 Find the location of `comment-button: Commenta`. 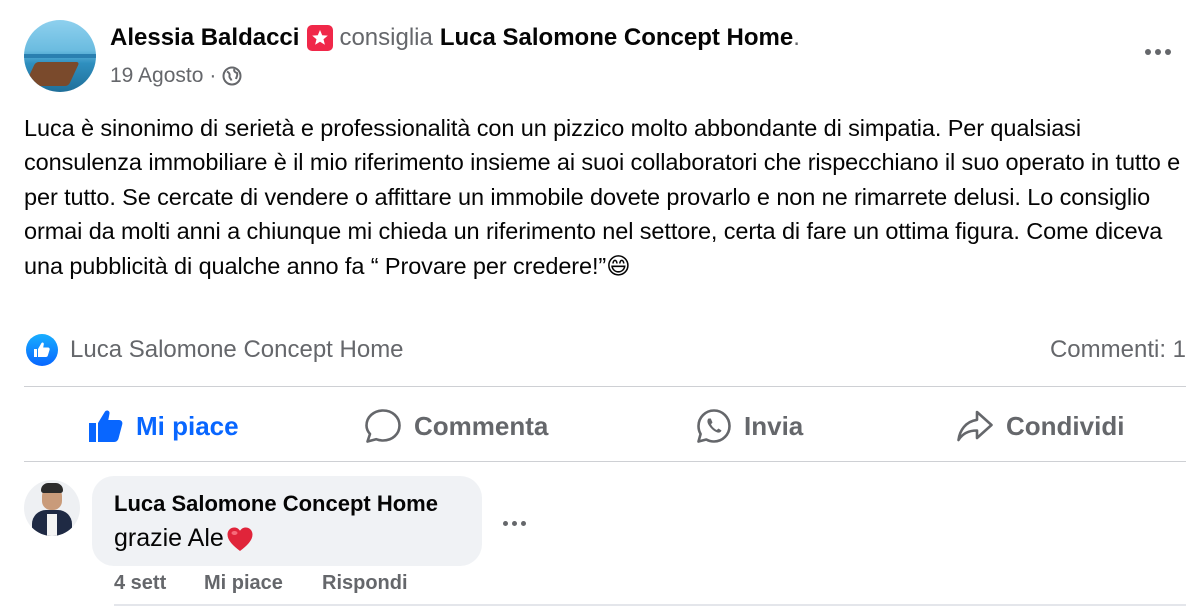

comment-button: Commenta is located at coordinates (456, 426).